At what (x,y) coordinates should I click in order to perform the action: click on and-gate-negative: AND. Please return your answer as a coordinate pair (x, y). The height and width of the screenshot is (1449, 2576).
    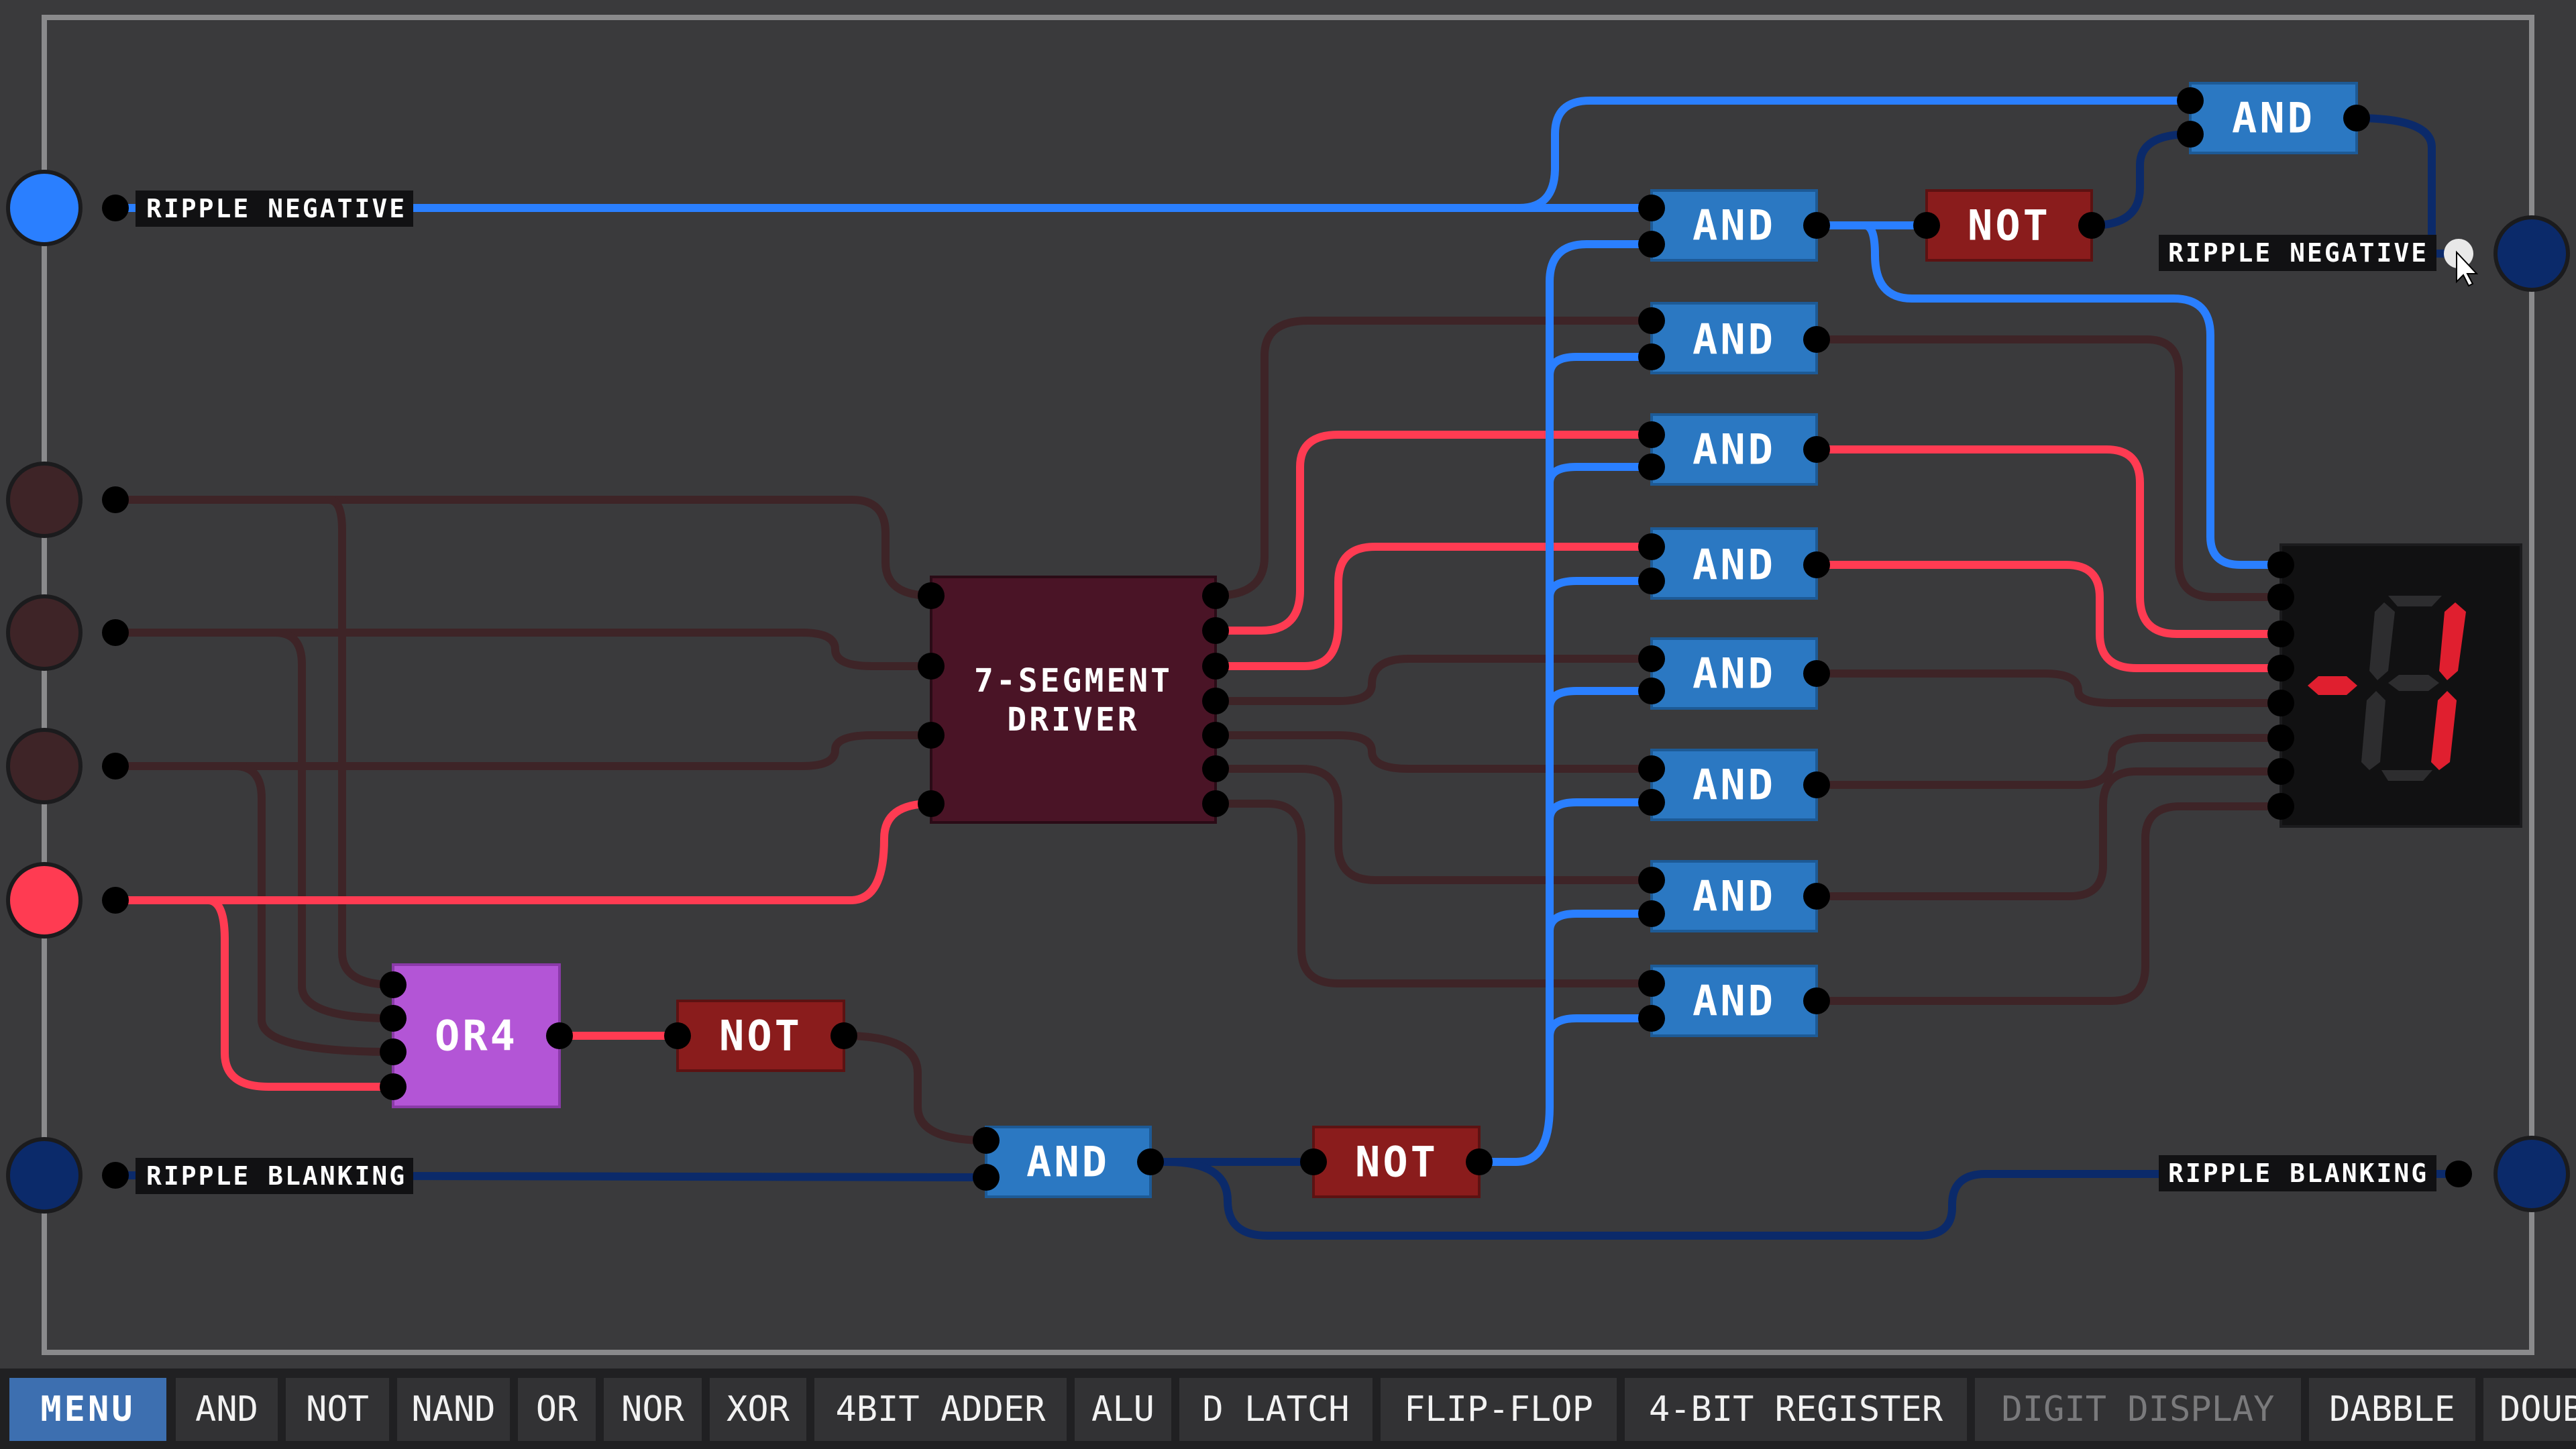
    Looking at the image, I should click on (1734, 225).